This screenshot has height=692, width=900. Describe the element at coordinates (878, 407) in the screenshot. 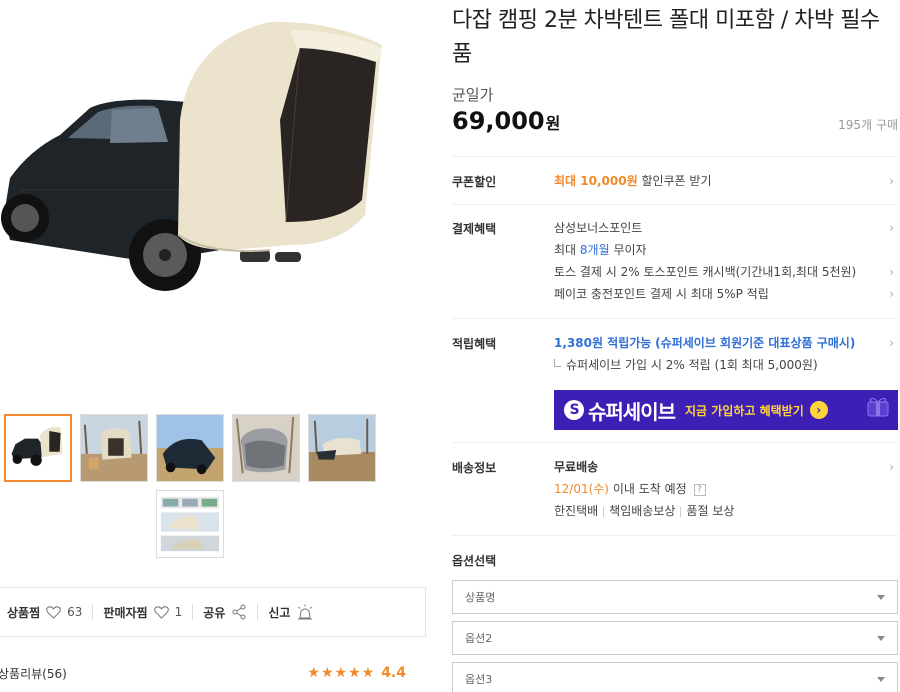

I see `gift-decoration-icon` at that location.